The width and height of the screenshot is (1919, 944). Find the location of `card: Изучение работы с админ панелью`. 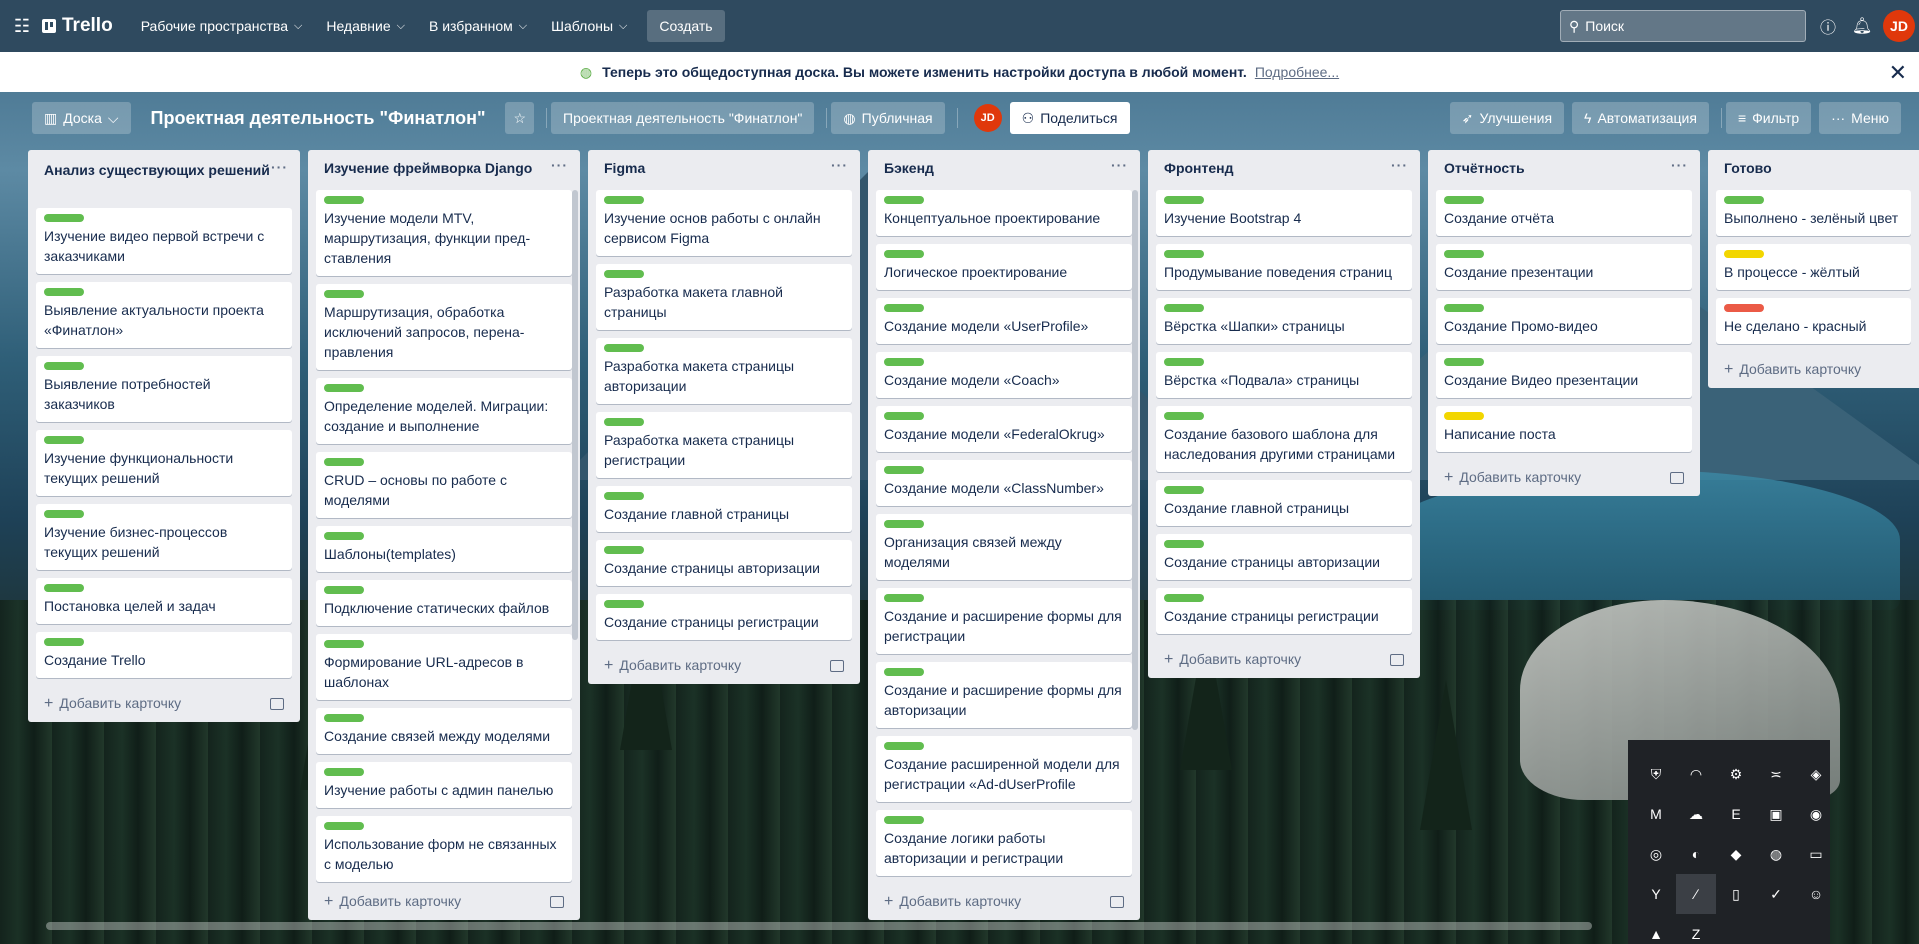

card: Изучение работы с админ панелью is located at coordinates (444, 785).